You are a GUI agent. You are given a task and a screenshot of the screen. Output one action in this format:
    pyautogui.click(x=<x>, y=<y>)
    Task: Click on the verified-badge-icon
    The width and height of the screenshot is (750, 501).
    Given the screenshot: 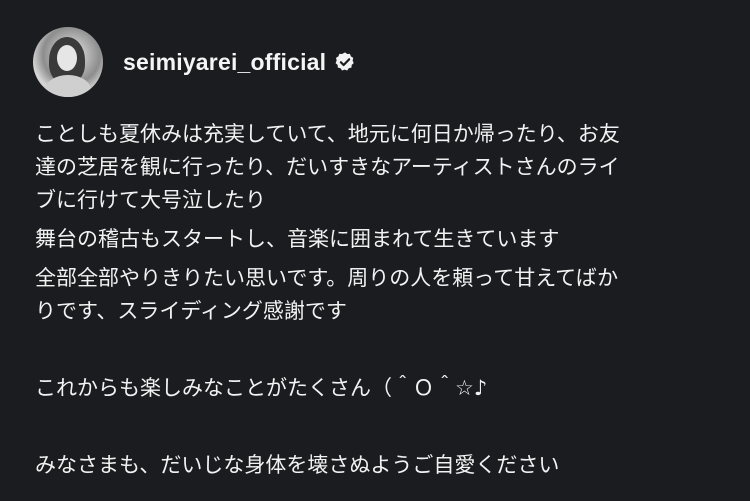 What is the action you would take?
    pyautogui.click(x=344, y=61)
    